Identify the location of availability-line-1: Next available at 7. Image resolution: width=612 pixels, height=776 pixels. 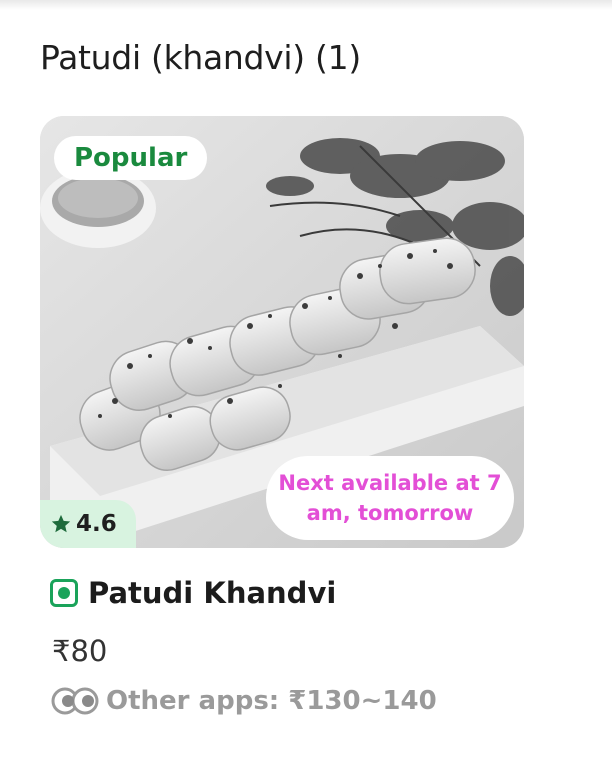
(390, 483).